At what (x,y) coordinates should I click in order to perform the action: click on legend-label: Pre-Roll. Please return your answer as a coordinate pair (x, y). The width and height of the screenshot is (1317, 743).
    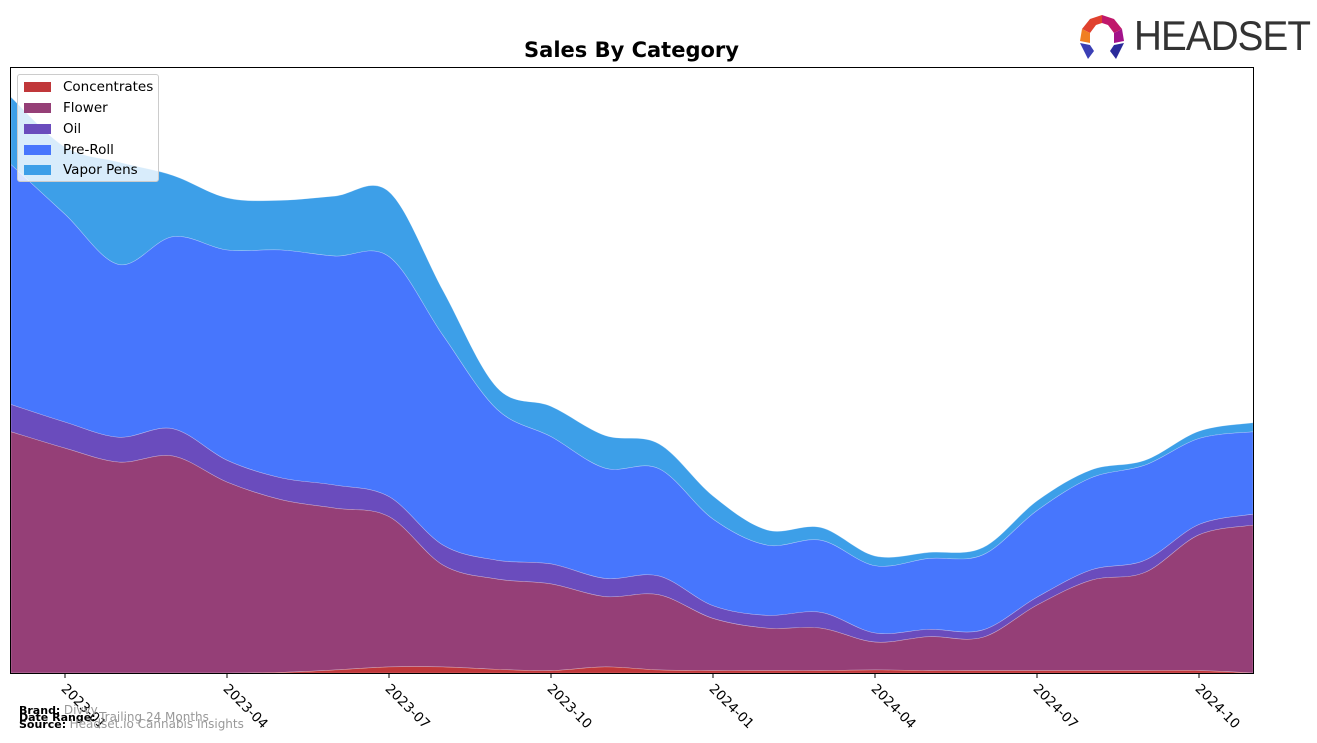
    Looking at the image, I should click on (88, 150).